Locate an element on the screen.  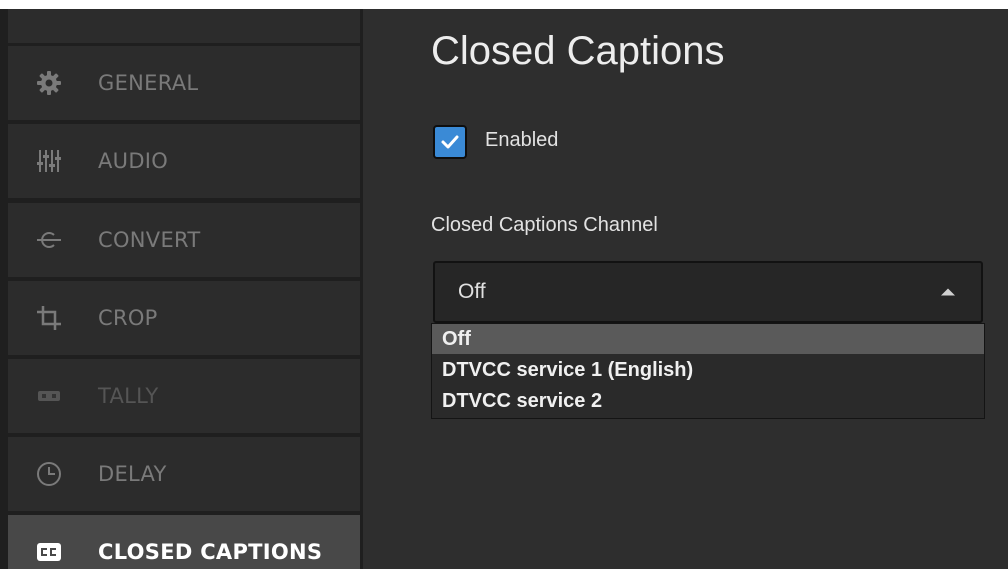
sidebar-item-label: CROP is located at coordinates (128, 318).